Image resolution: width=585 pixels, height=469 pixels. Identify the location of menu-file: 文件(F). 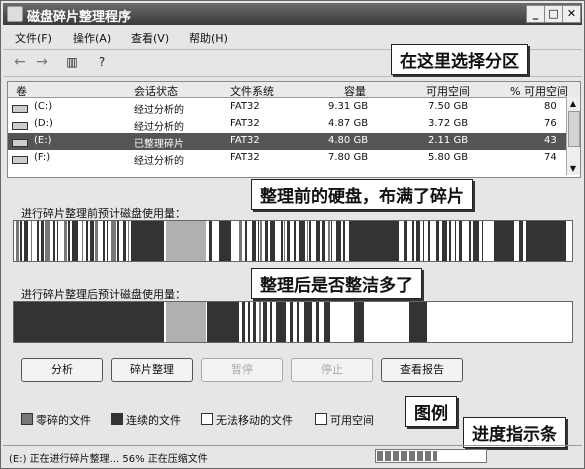
(33, 38).